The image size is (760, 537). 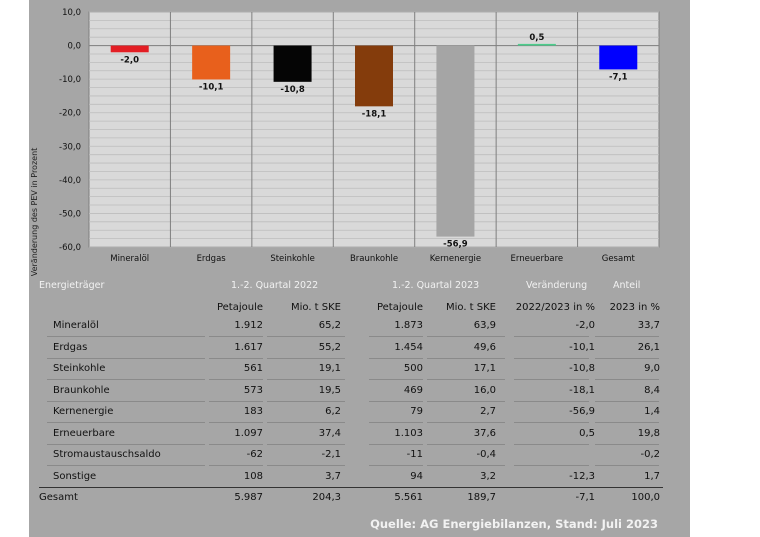 I want to click on row-c1: 1.097, so click(x=248, y=433).